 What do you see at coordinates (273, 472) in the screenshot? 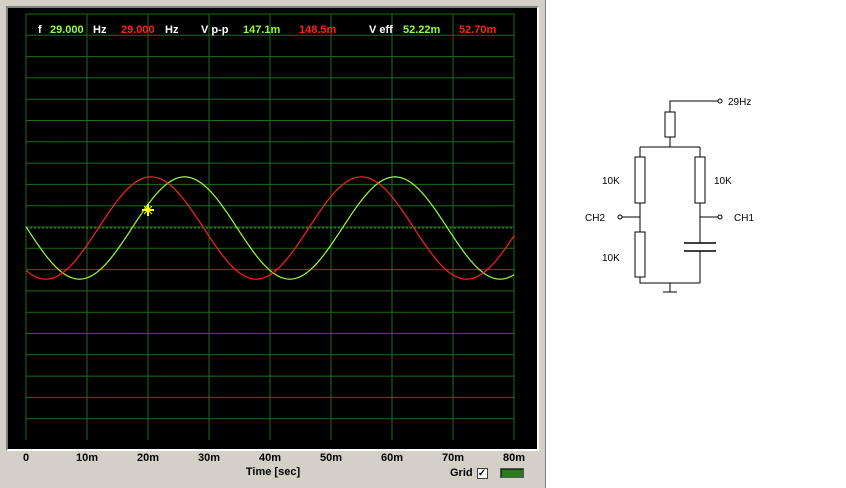
I see `x-axis-title: Time [sec]` at bounding box center [273, 472].